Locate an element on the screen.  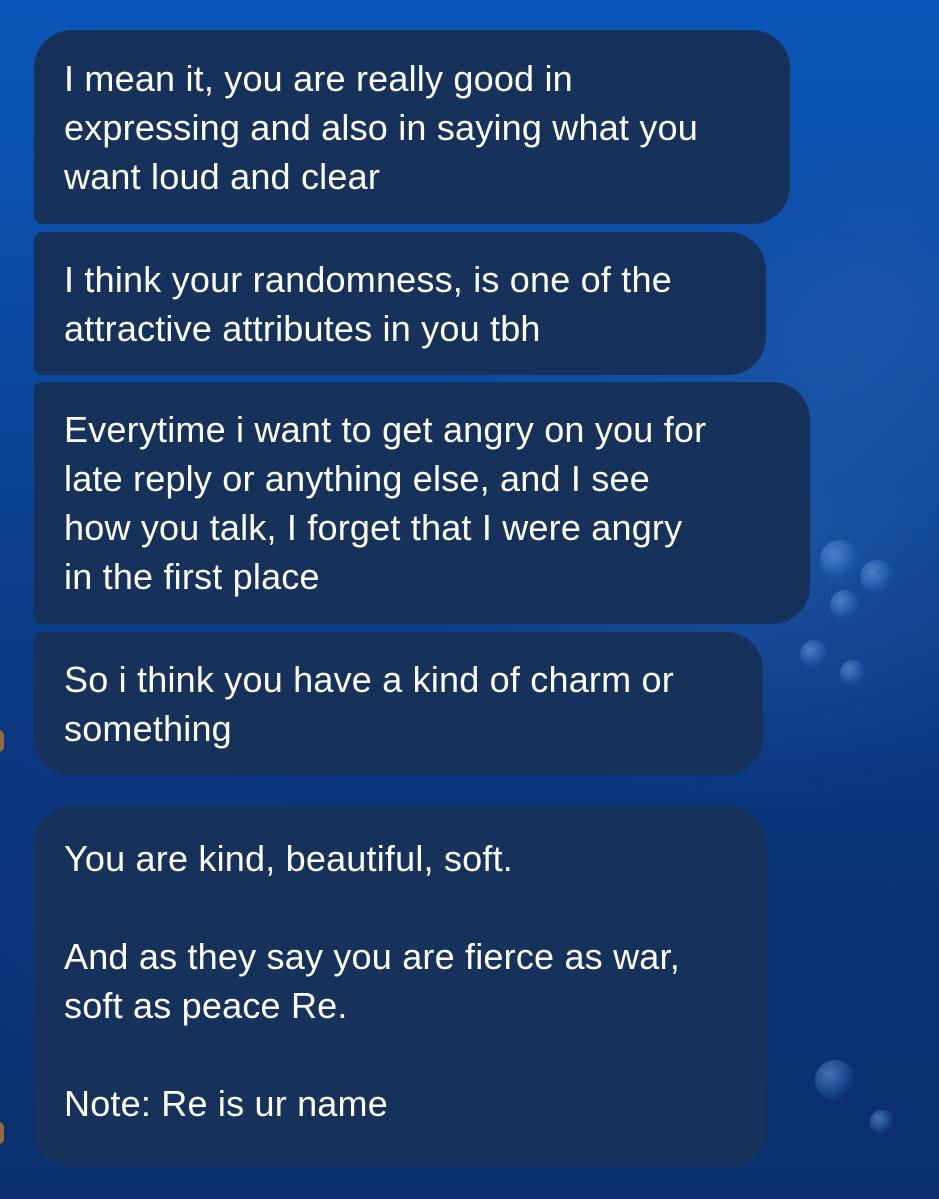
message-paragraph: Note: Re is ur name is located at coordinates (226, 1103).